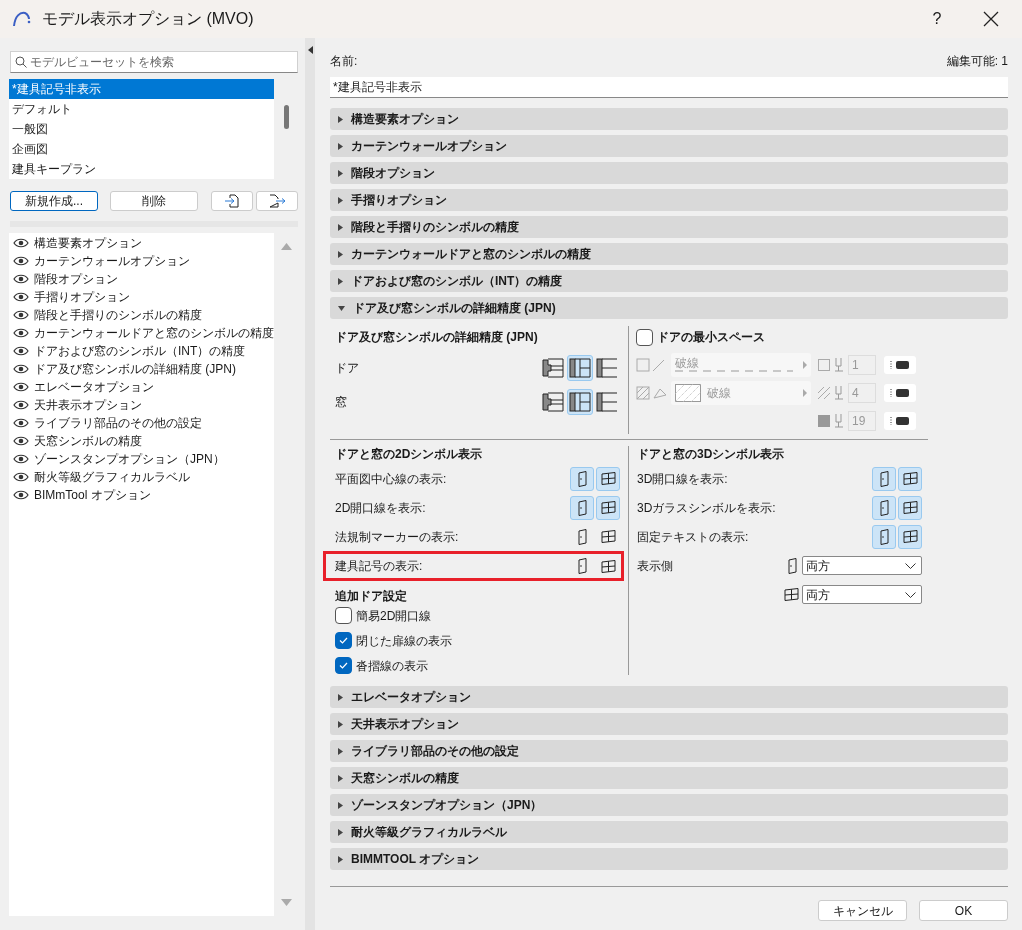 This screenshot has height=930, width=1022. Describe the element at coordinates (669, 778) in the screenshot. I see `section-header: 天窓シンボルの精度` at that location.